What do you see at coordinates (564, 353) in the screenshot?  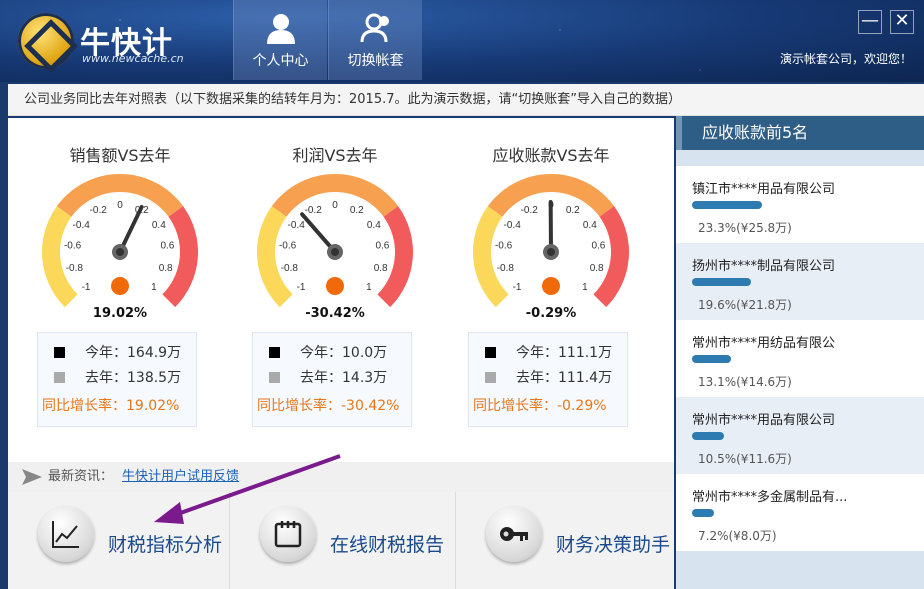 I see `this-year-value: 今年：111.1万` at bounding box center [564, 353].